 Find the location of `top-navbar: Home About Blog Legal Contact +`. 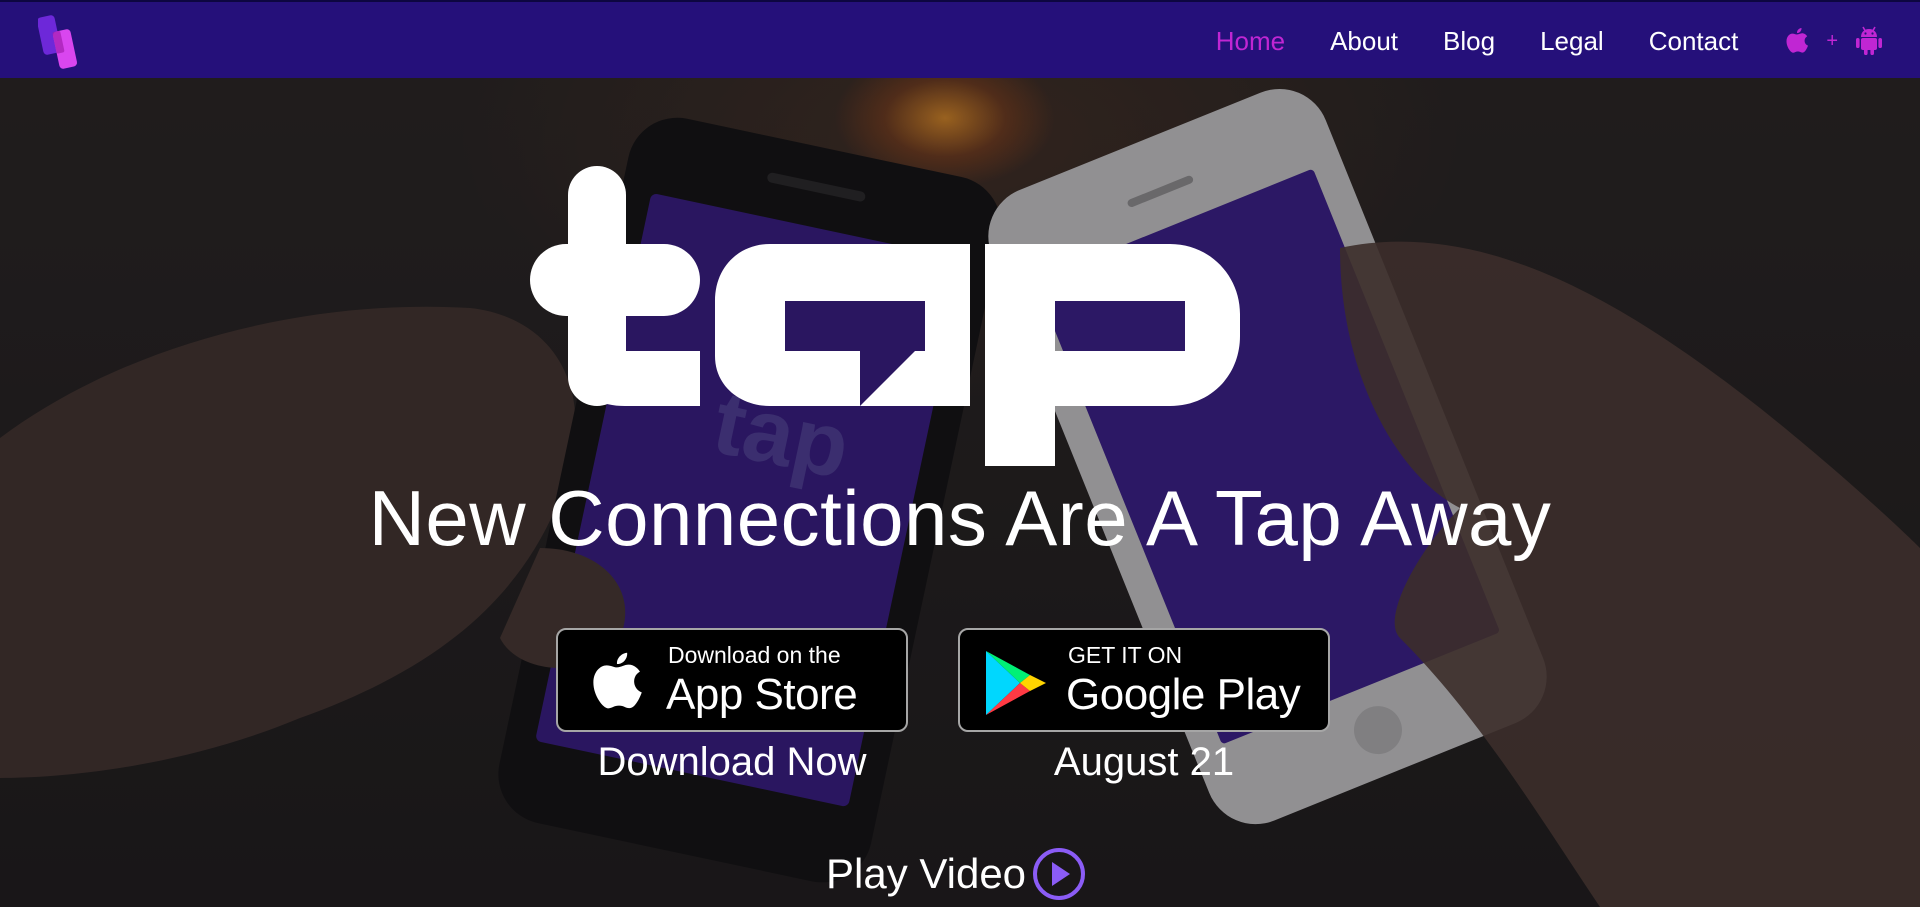

top-navbar: Home About Blog Legal Contact + is located at coordinates (960, 39).